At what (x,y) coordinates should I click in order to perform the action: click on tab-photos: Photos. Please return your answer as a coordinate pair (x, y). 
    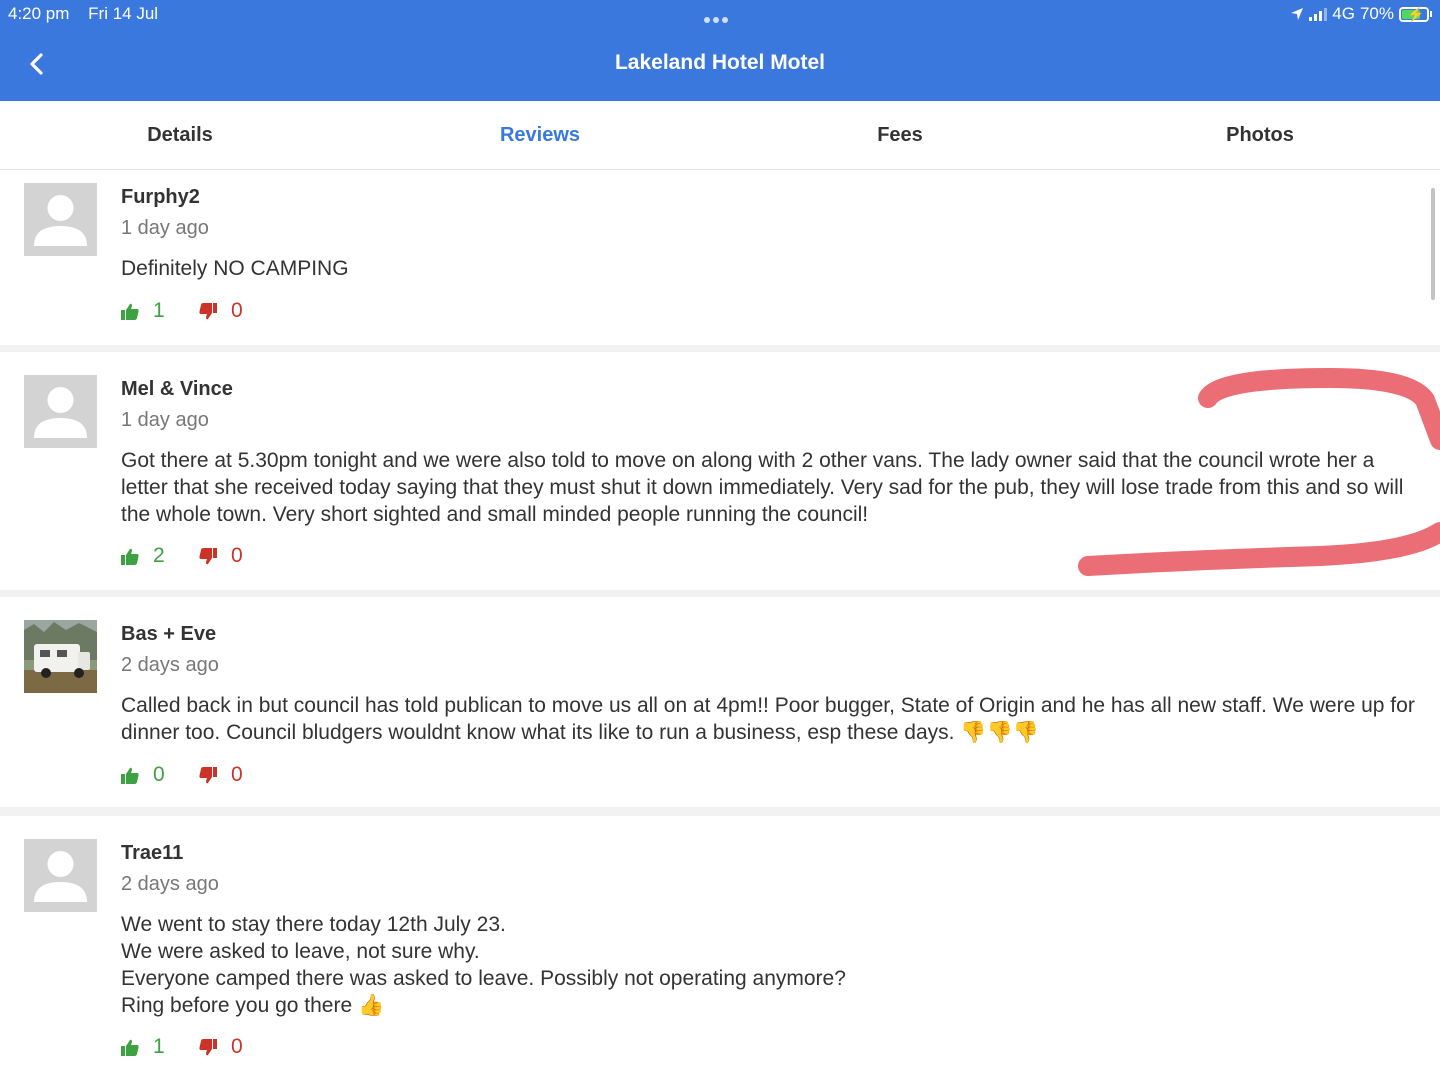
    Looking at the image, I should click on (1260, 135).